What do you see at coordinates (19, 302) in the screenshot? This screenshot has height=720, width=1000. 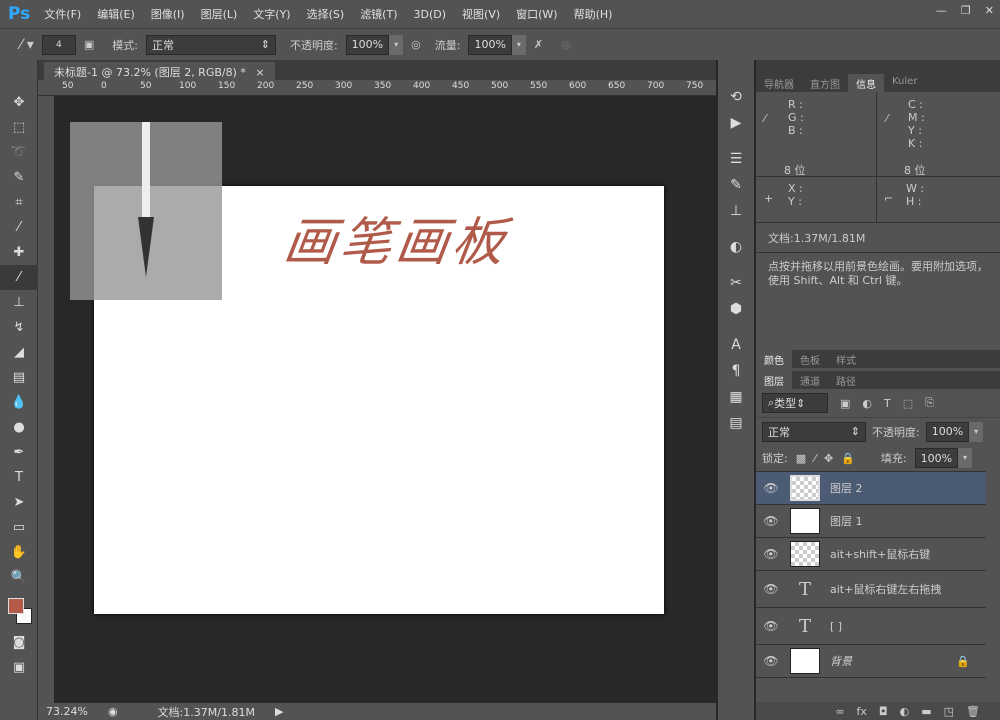 I see `stamp-tool-icon: ⊥` at bounding box center [19, 302].